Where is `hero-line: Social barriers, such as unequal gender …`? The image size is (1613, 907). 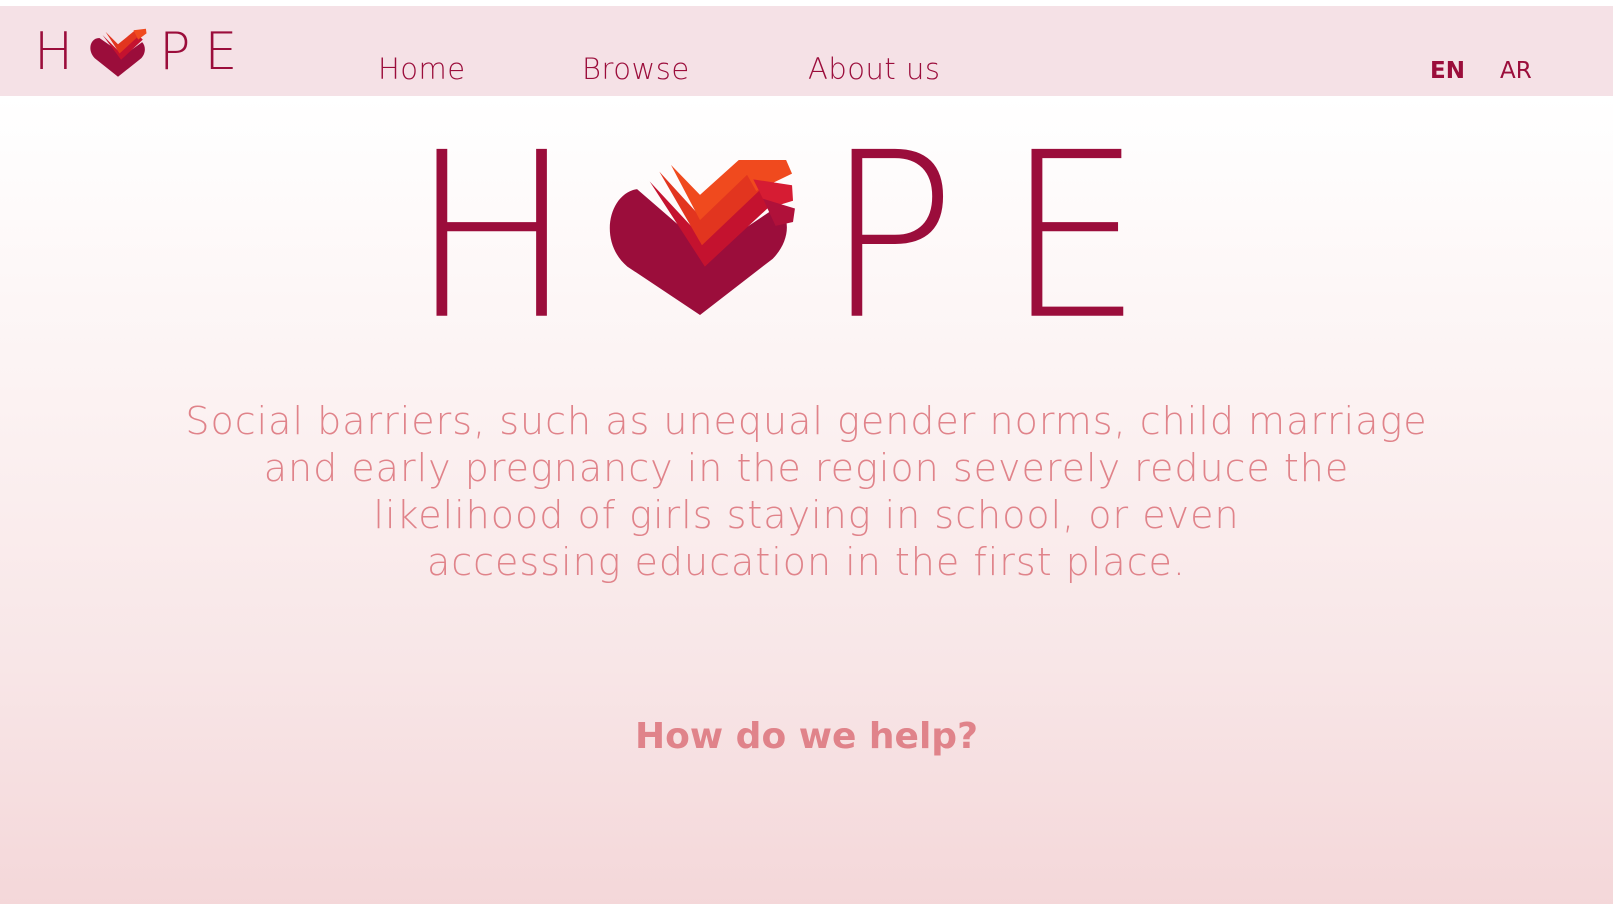 hero-line: Social barriers, such as unequal gender … is located at coordinates (806, 421).